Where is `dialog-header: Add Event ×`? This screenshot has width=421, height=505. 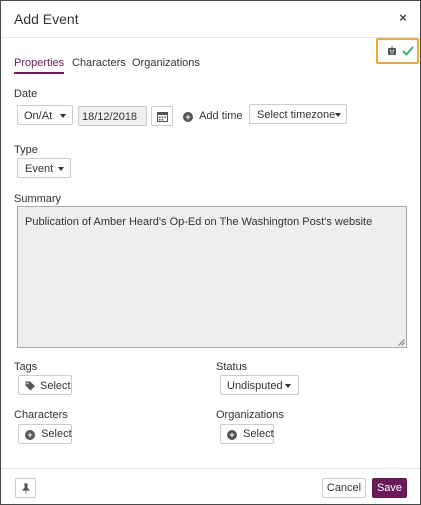 dialog-header: Add Event × is located at coordinates (210, 19).